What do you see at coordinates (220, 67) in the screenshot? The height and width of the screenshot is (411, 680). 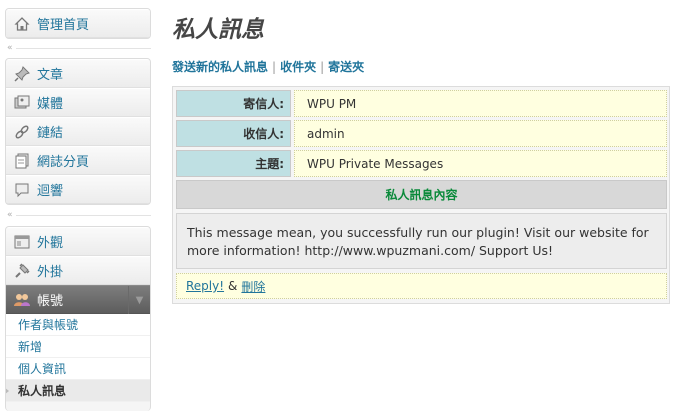 I see `send-new-message-link: 發送新的私人訊息` at bounding box center [220, 67].